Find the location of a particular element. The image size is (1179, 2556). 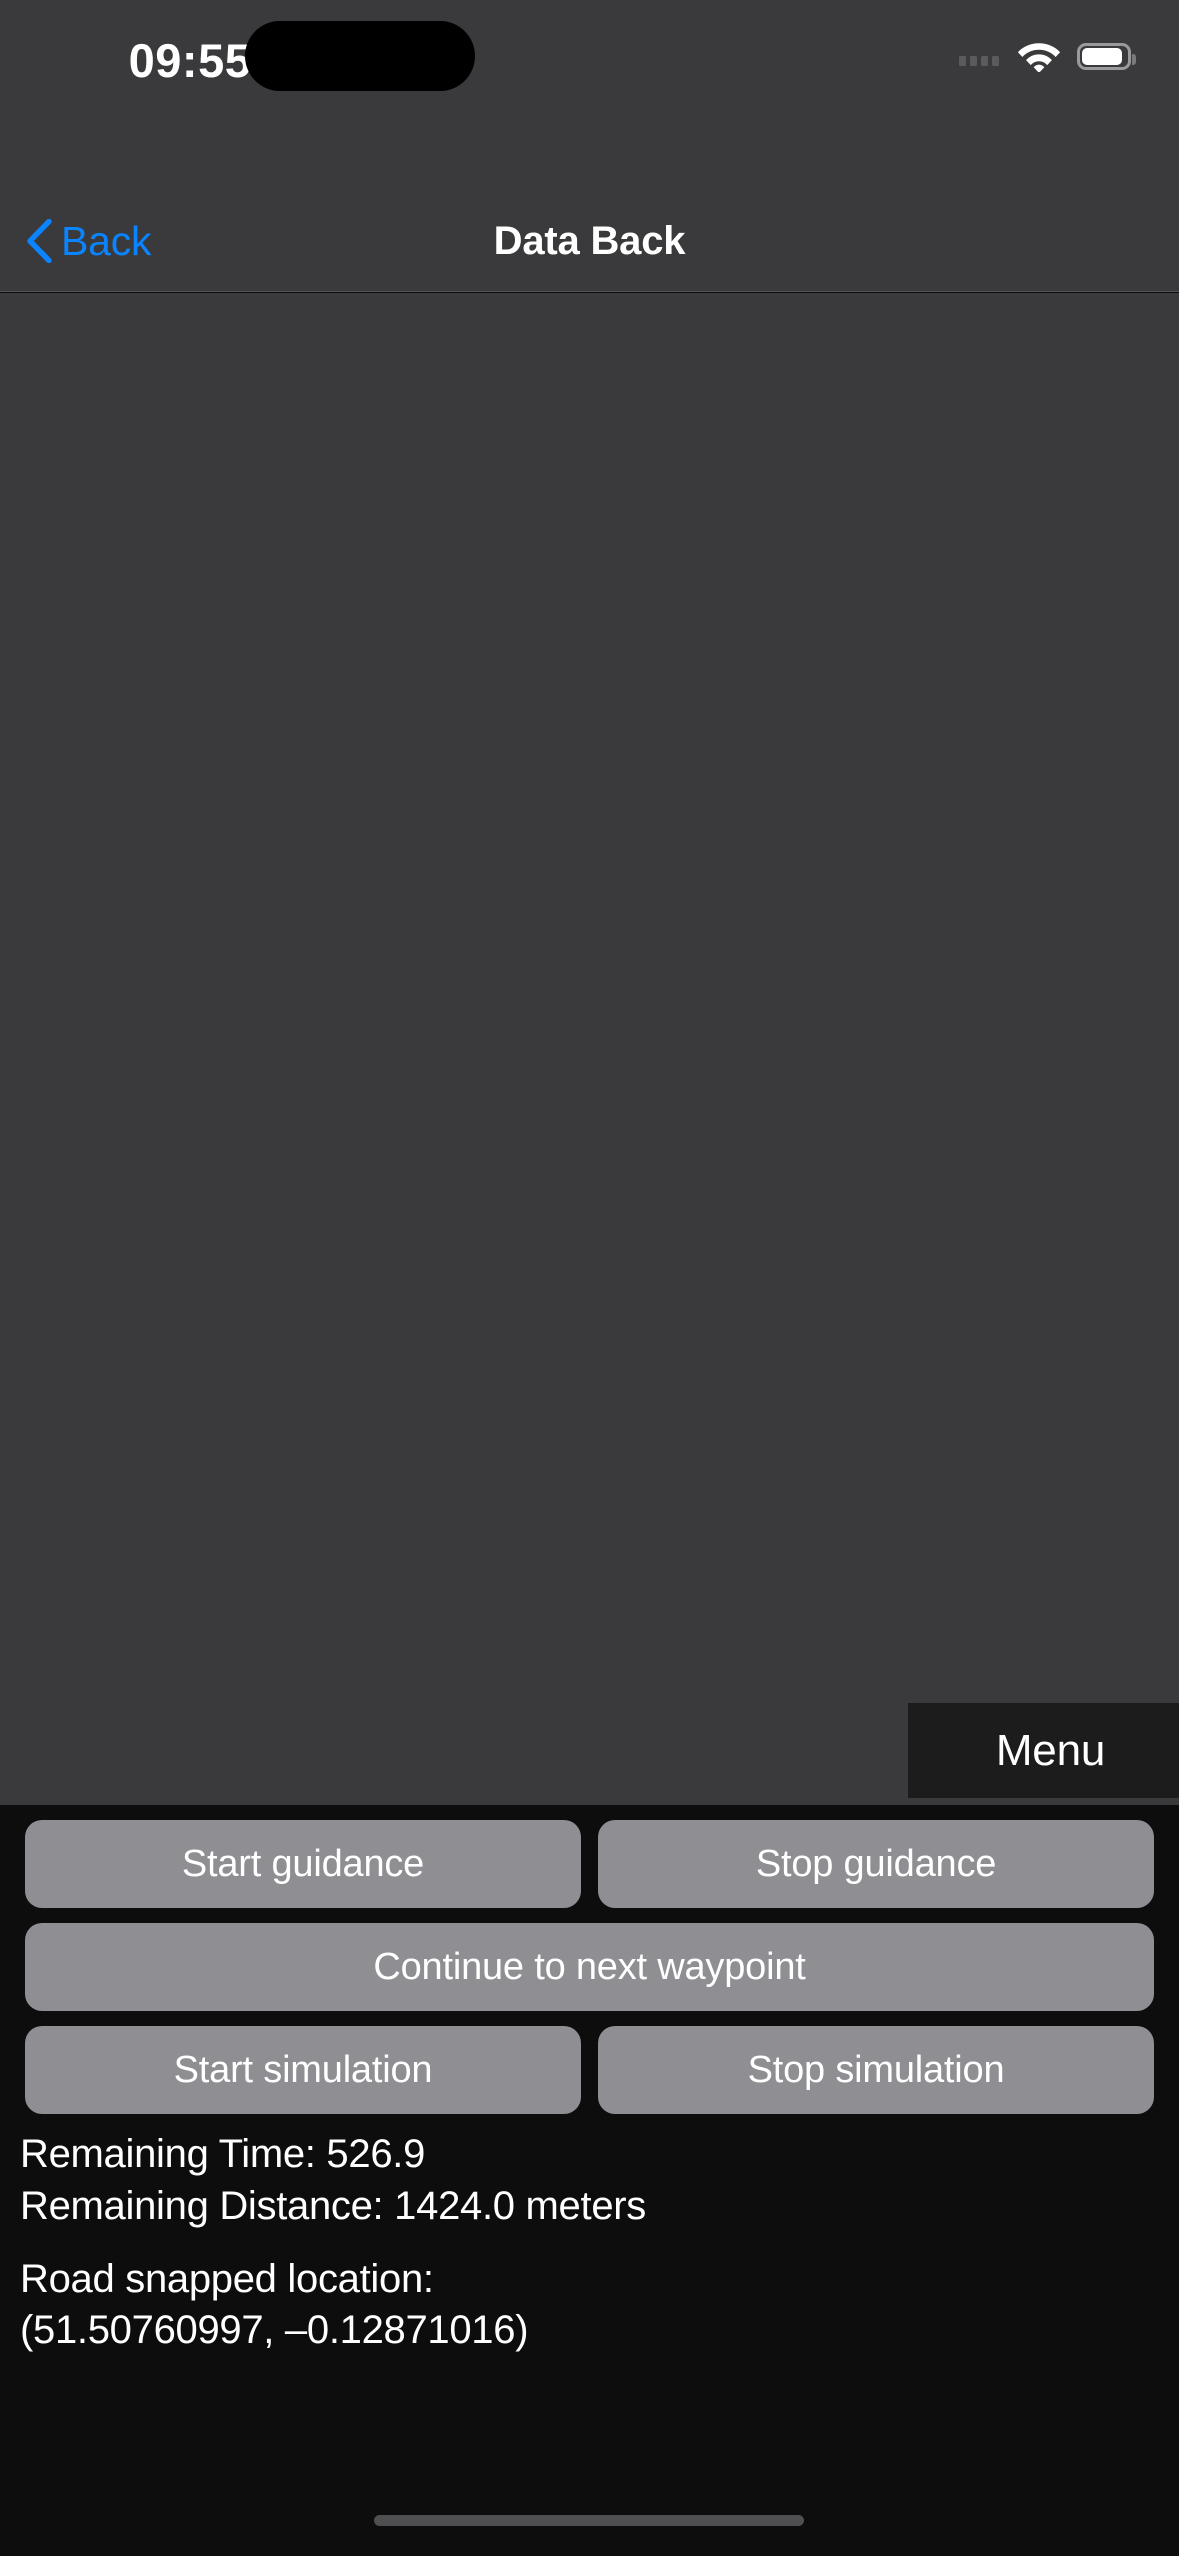

start-simulation-button: Start simulation is located at coordinates (303, 2070).